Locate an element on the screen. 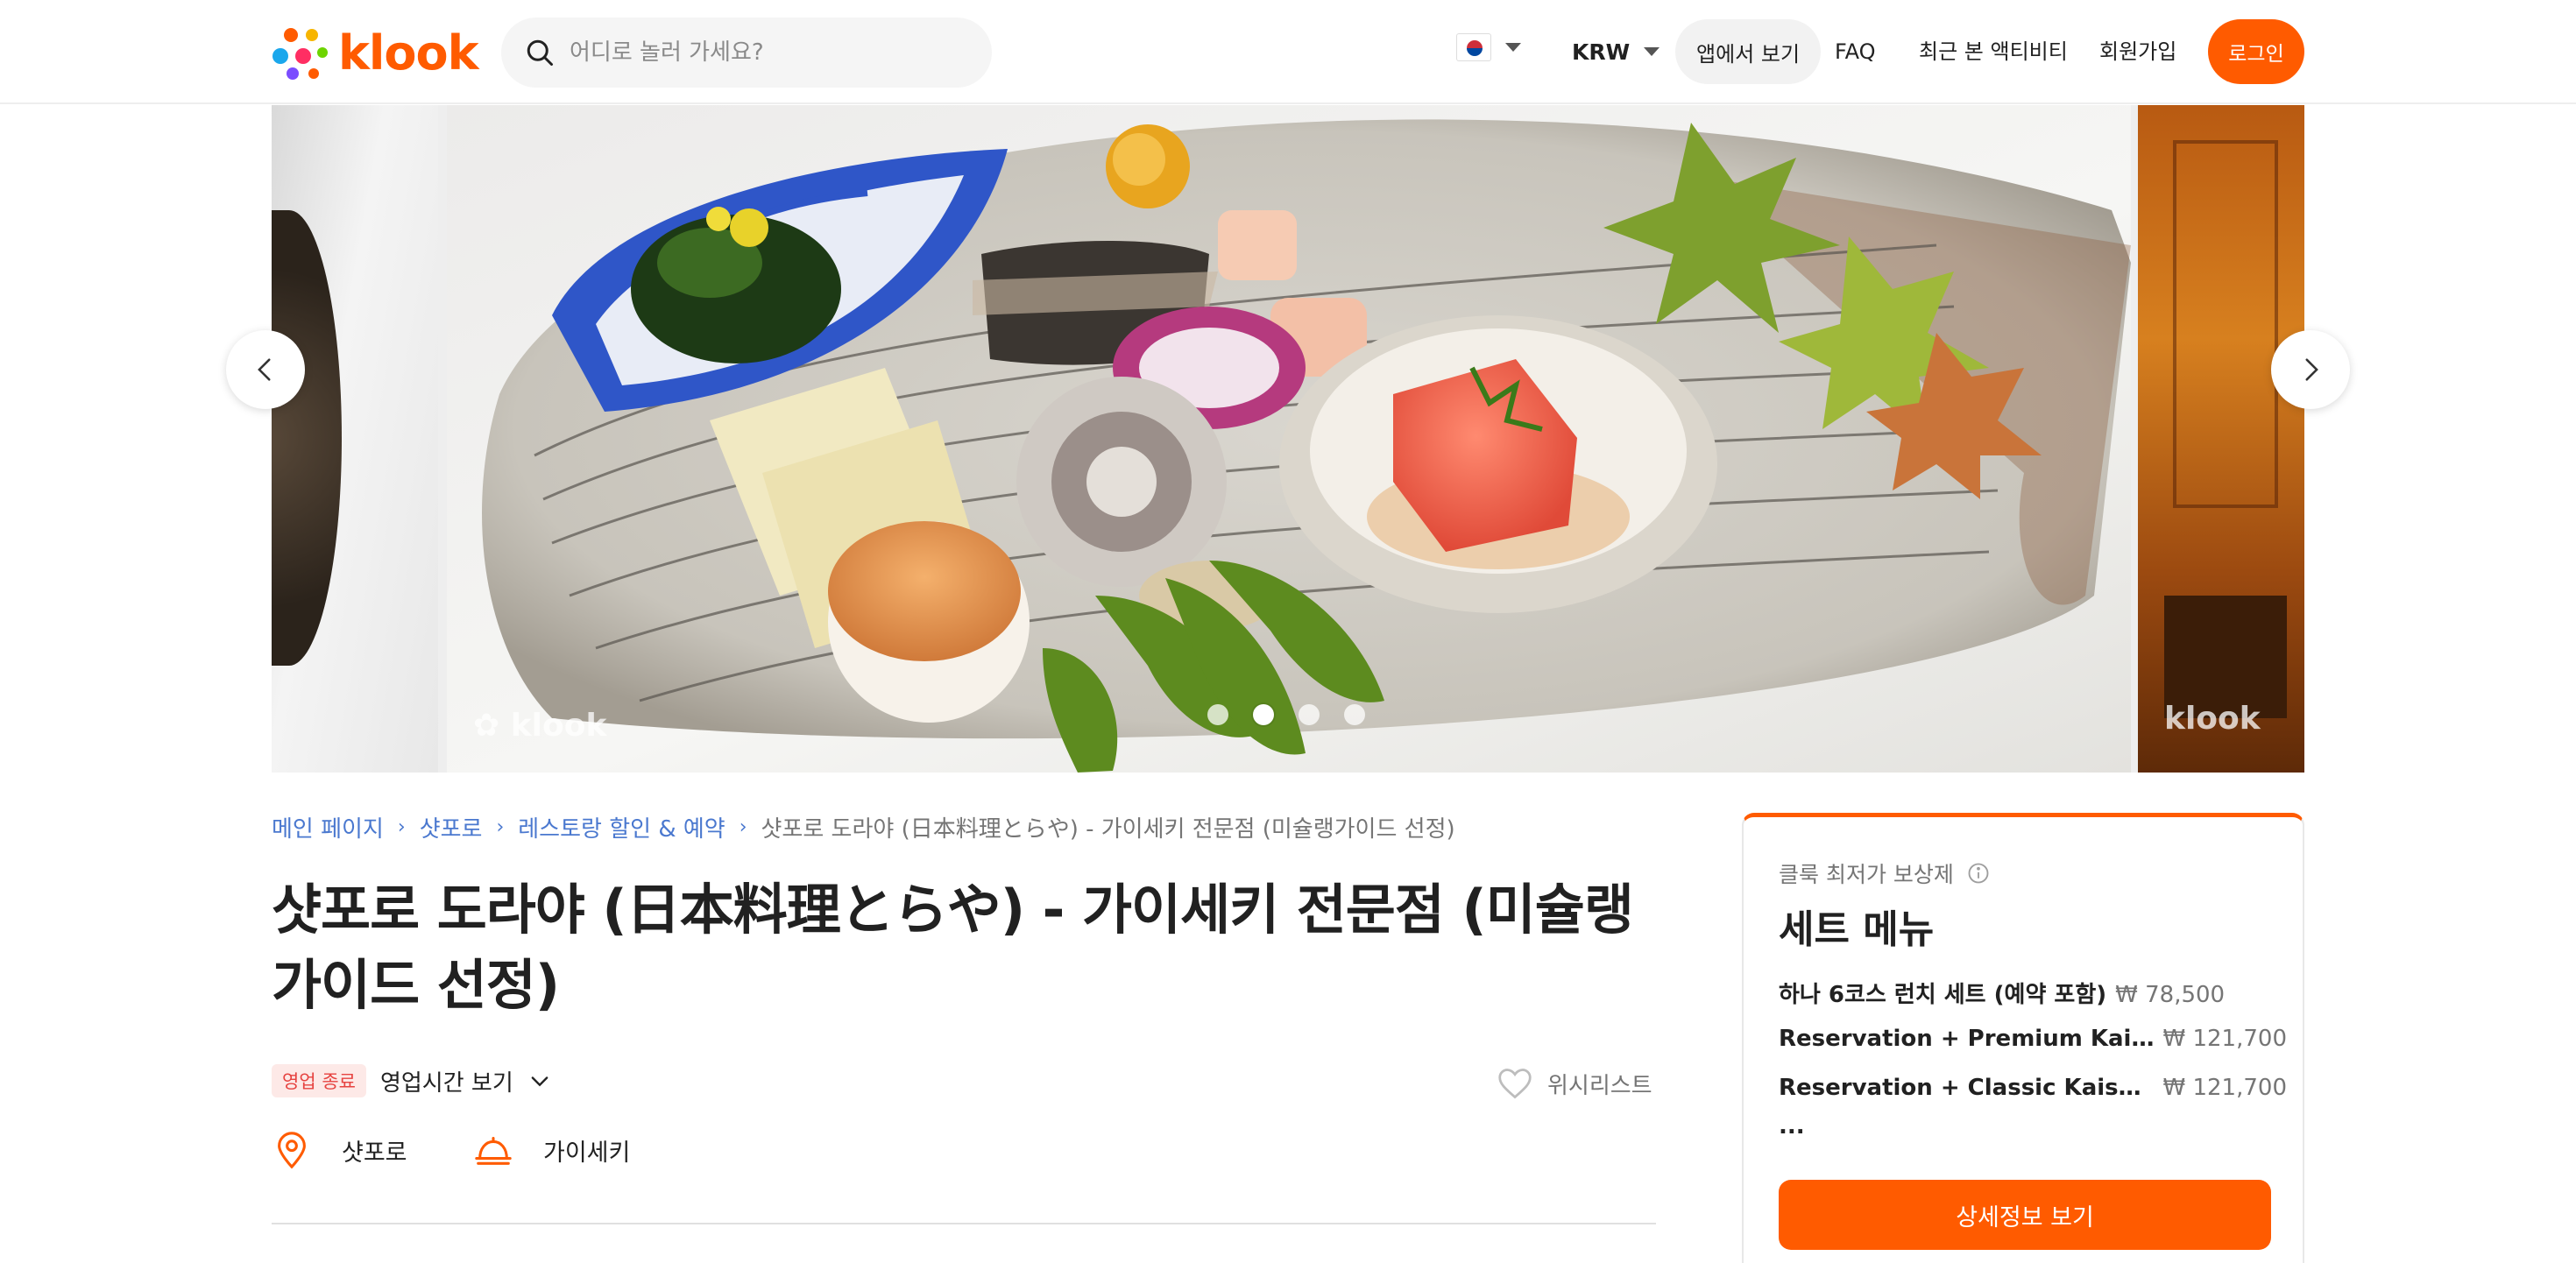  location-label: 샷포로 is located at coordinates (374, 1153).